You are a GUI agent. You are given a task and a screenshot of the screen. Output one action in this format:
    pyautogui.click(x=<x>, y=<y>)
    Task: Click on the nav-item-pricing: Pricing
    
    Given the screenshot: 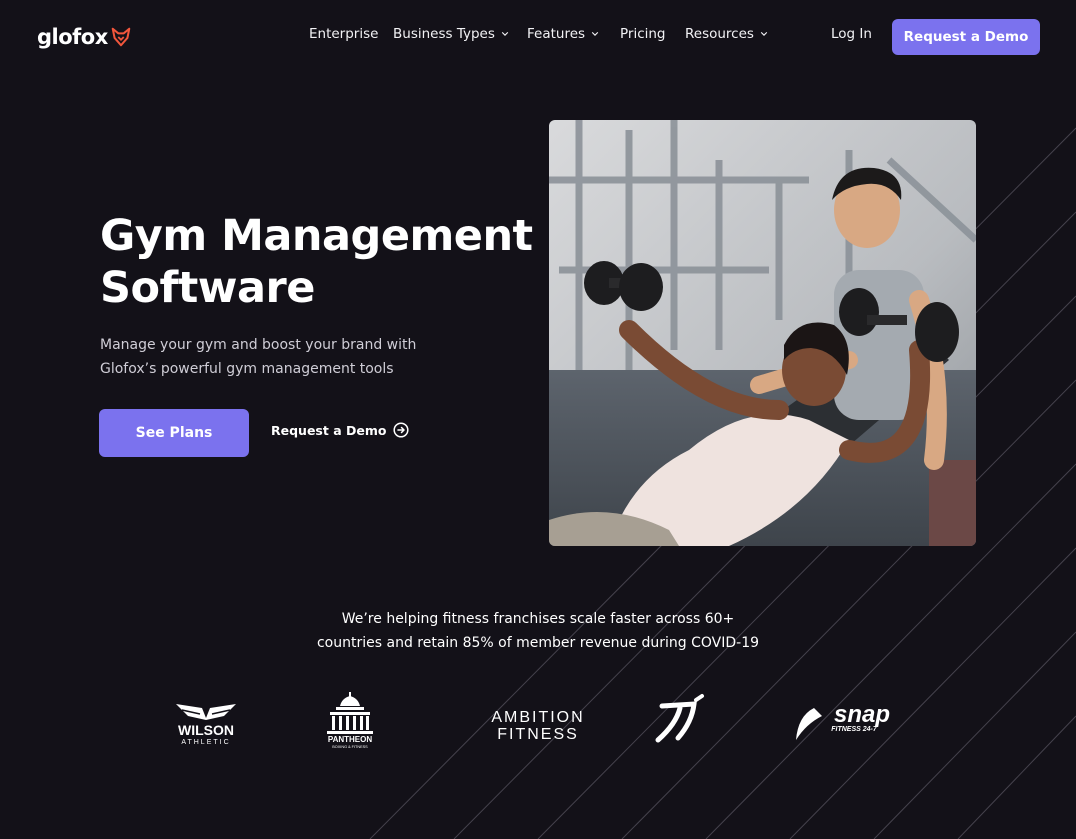 What is the action you would take?
    pyautogui.click(x=643, y=34)
    